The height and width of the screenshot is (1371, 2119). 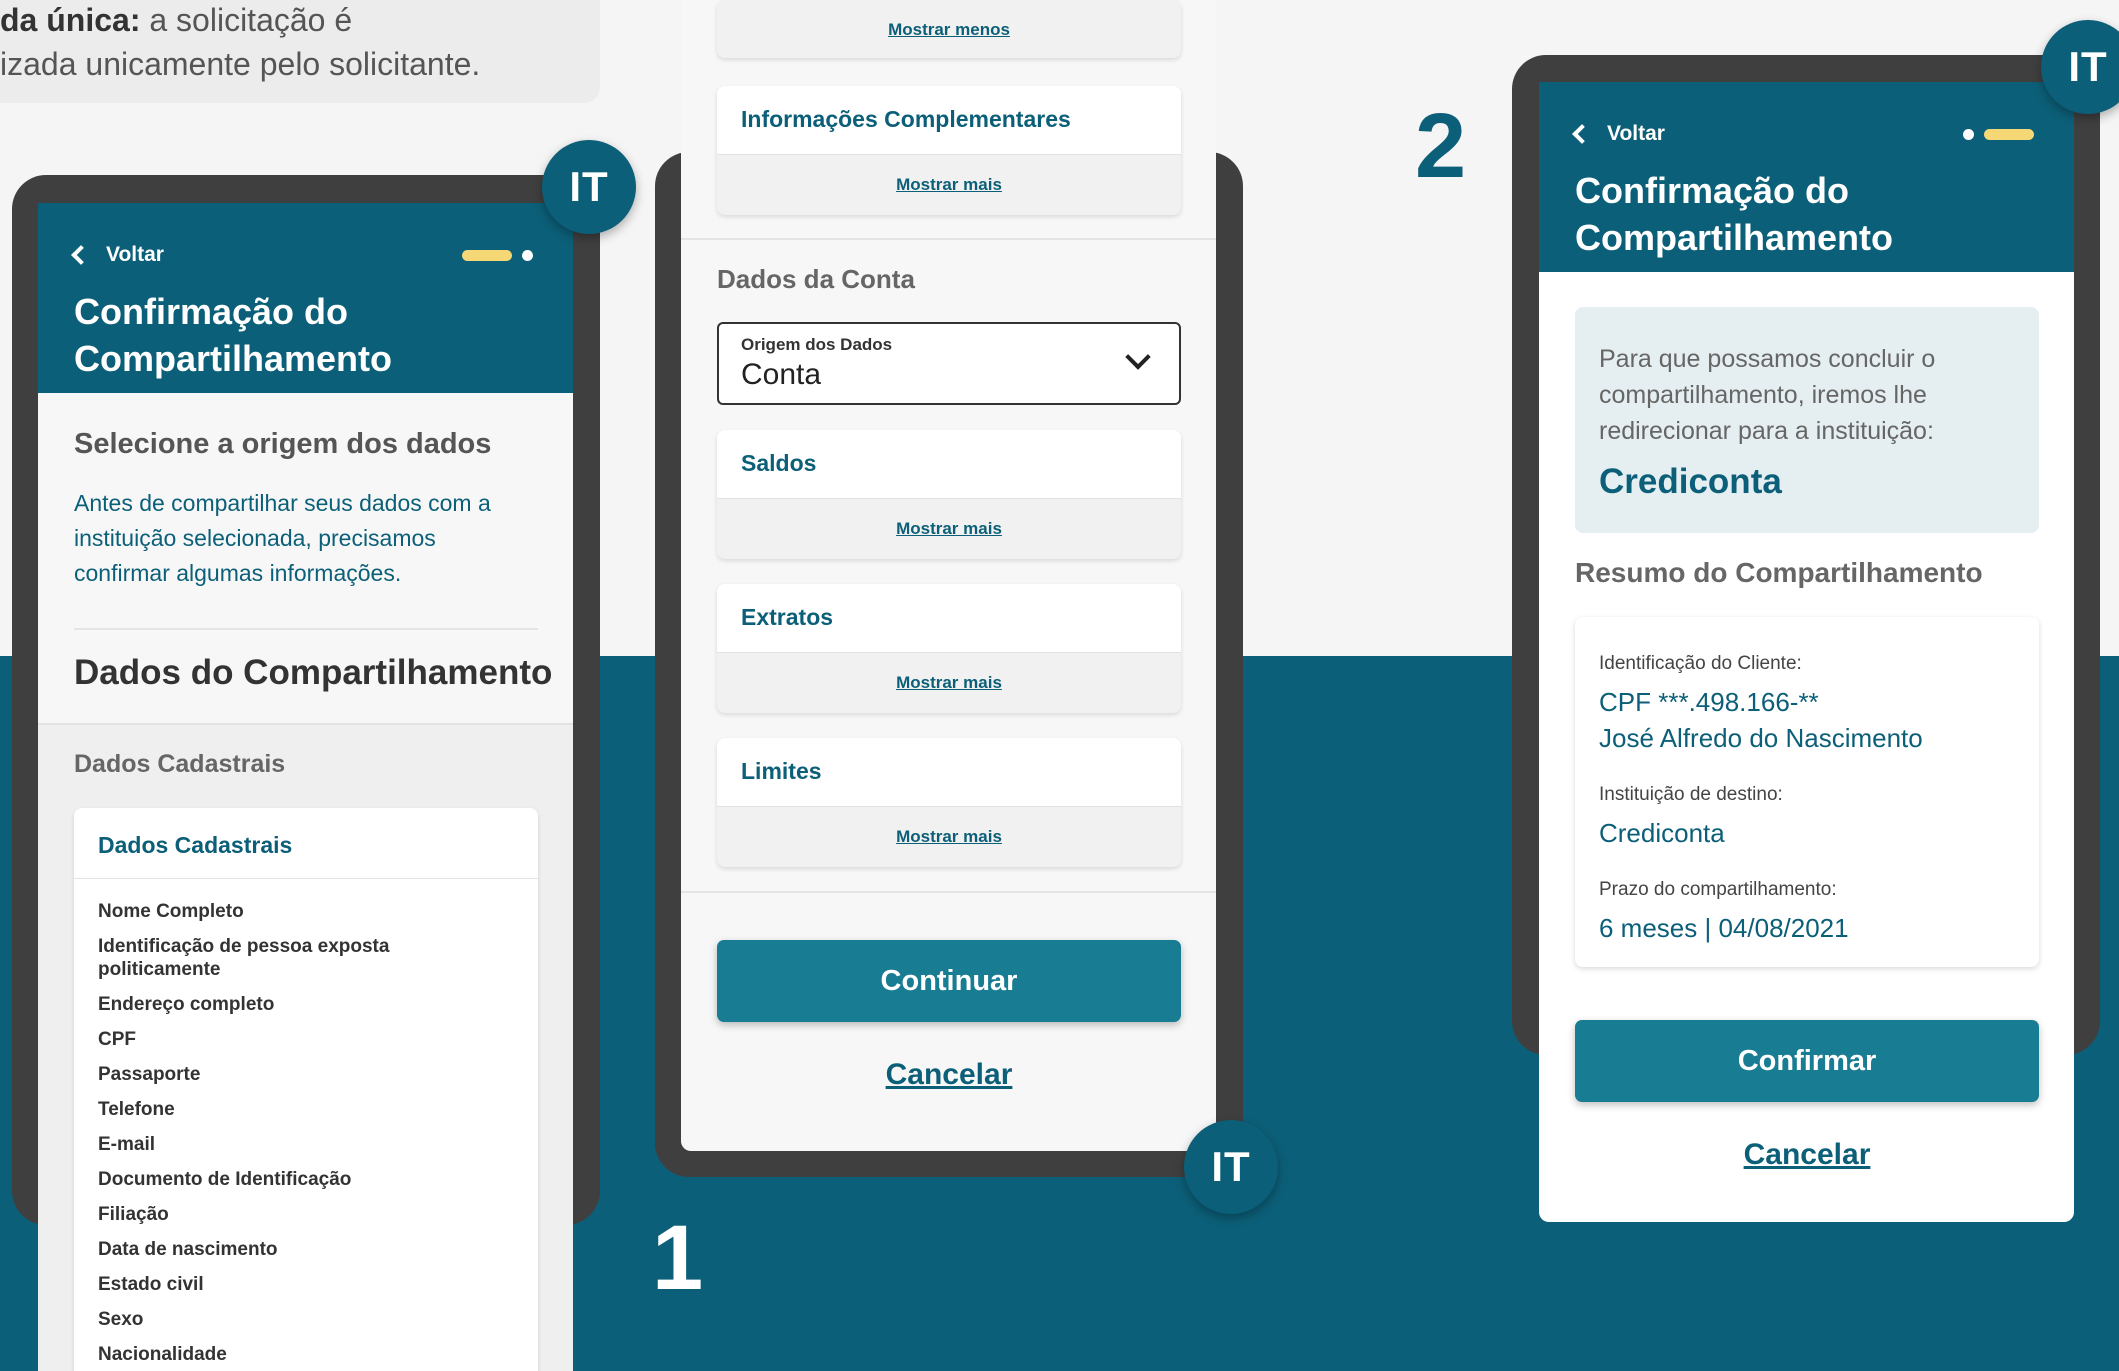 What do you see at coordinates (949, 363) in the screenshot?
I see `origin-select: Origem dos Dados Conta` at bounding box center [949, 363].